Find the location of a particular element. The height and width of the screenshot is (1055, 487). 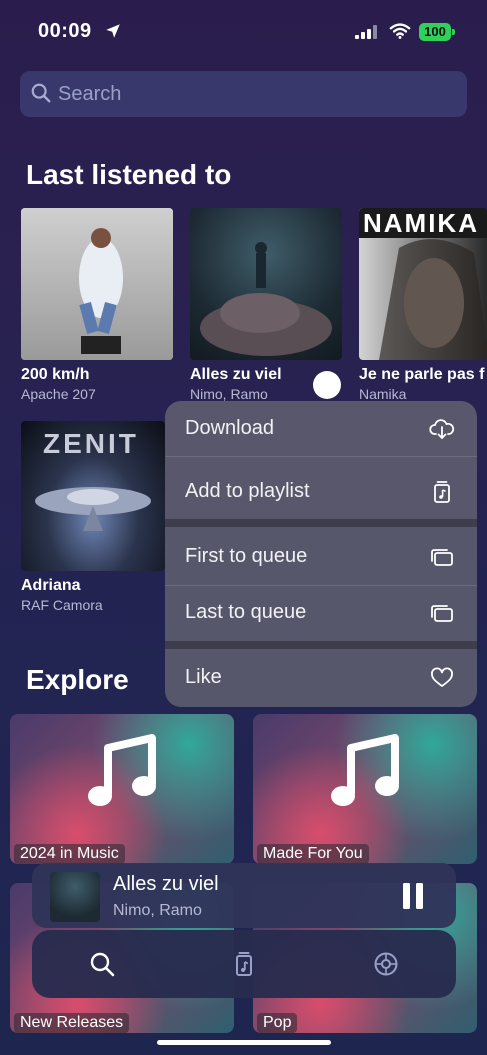

album-title: Je ne parle pas f is located at coordinates (422, 374).